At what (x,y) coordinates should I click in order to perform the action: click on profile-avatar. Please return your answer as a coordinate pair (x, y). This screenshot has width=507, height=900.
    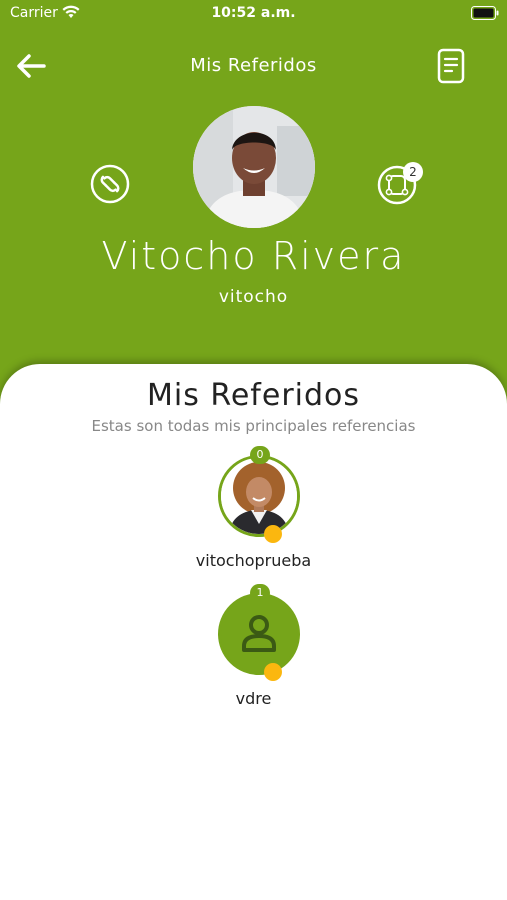
    Looking at the image, I should click on (254, 167).